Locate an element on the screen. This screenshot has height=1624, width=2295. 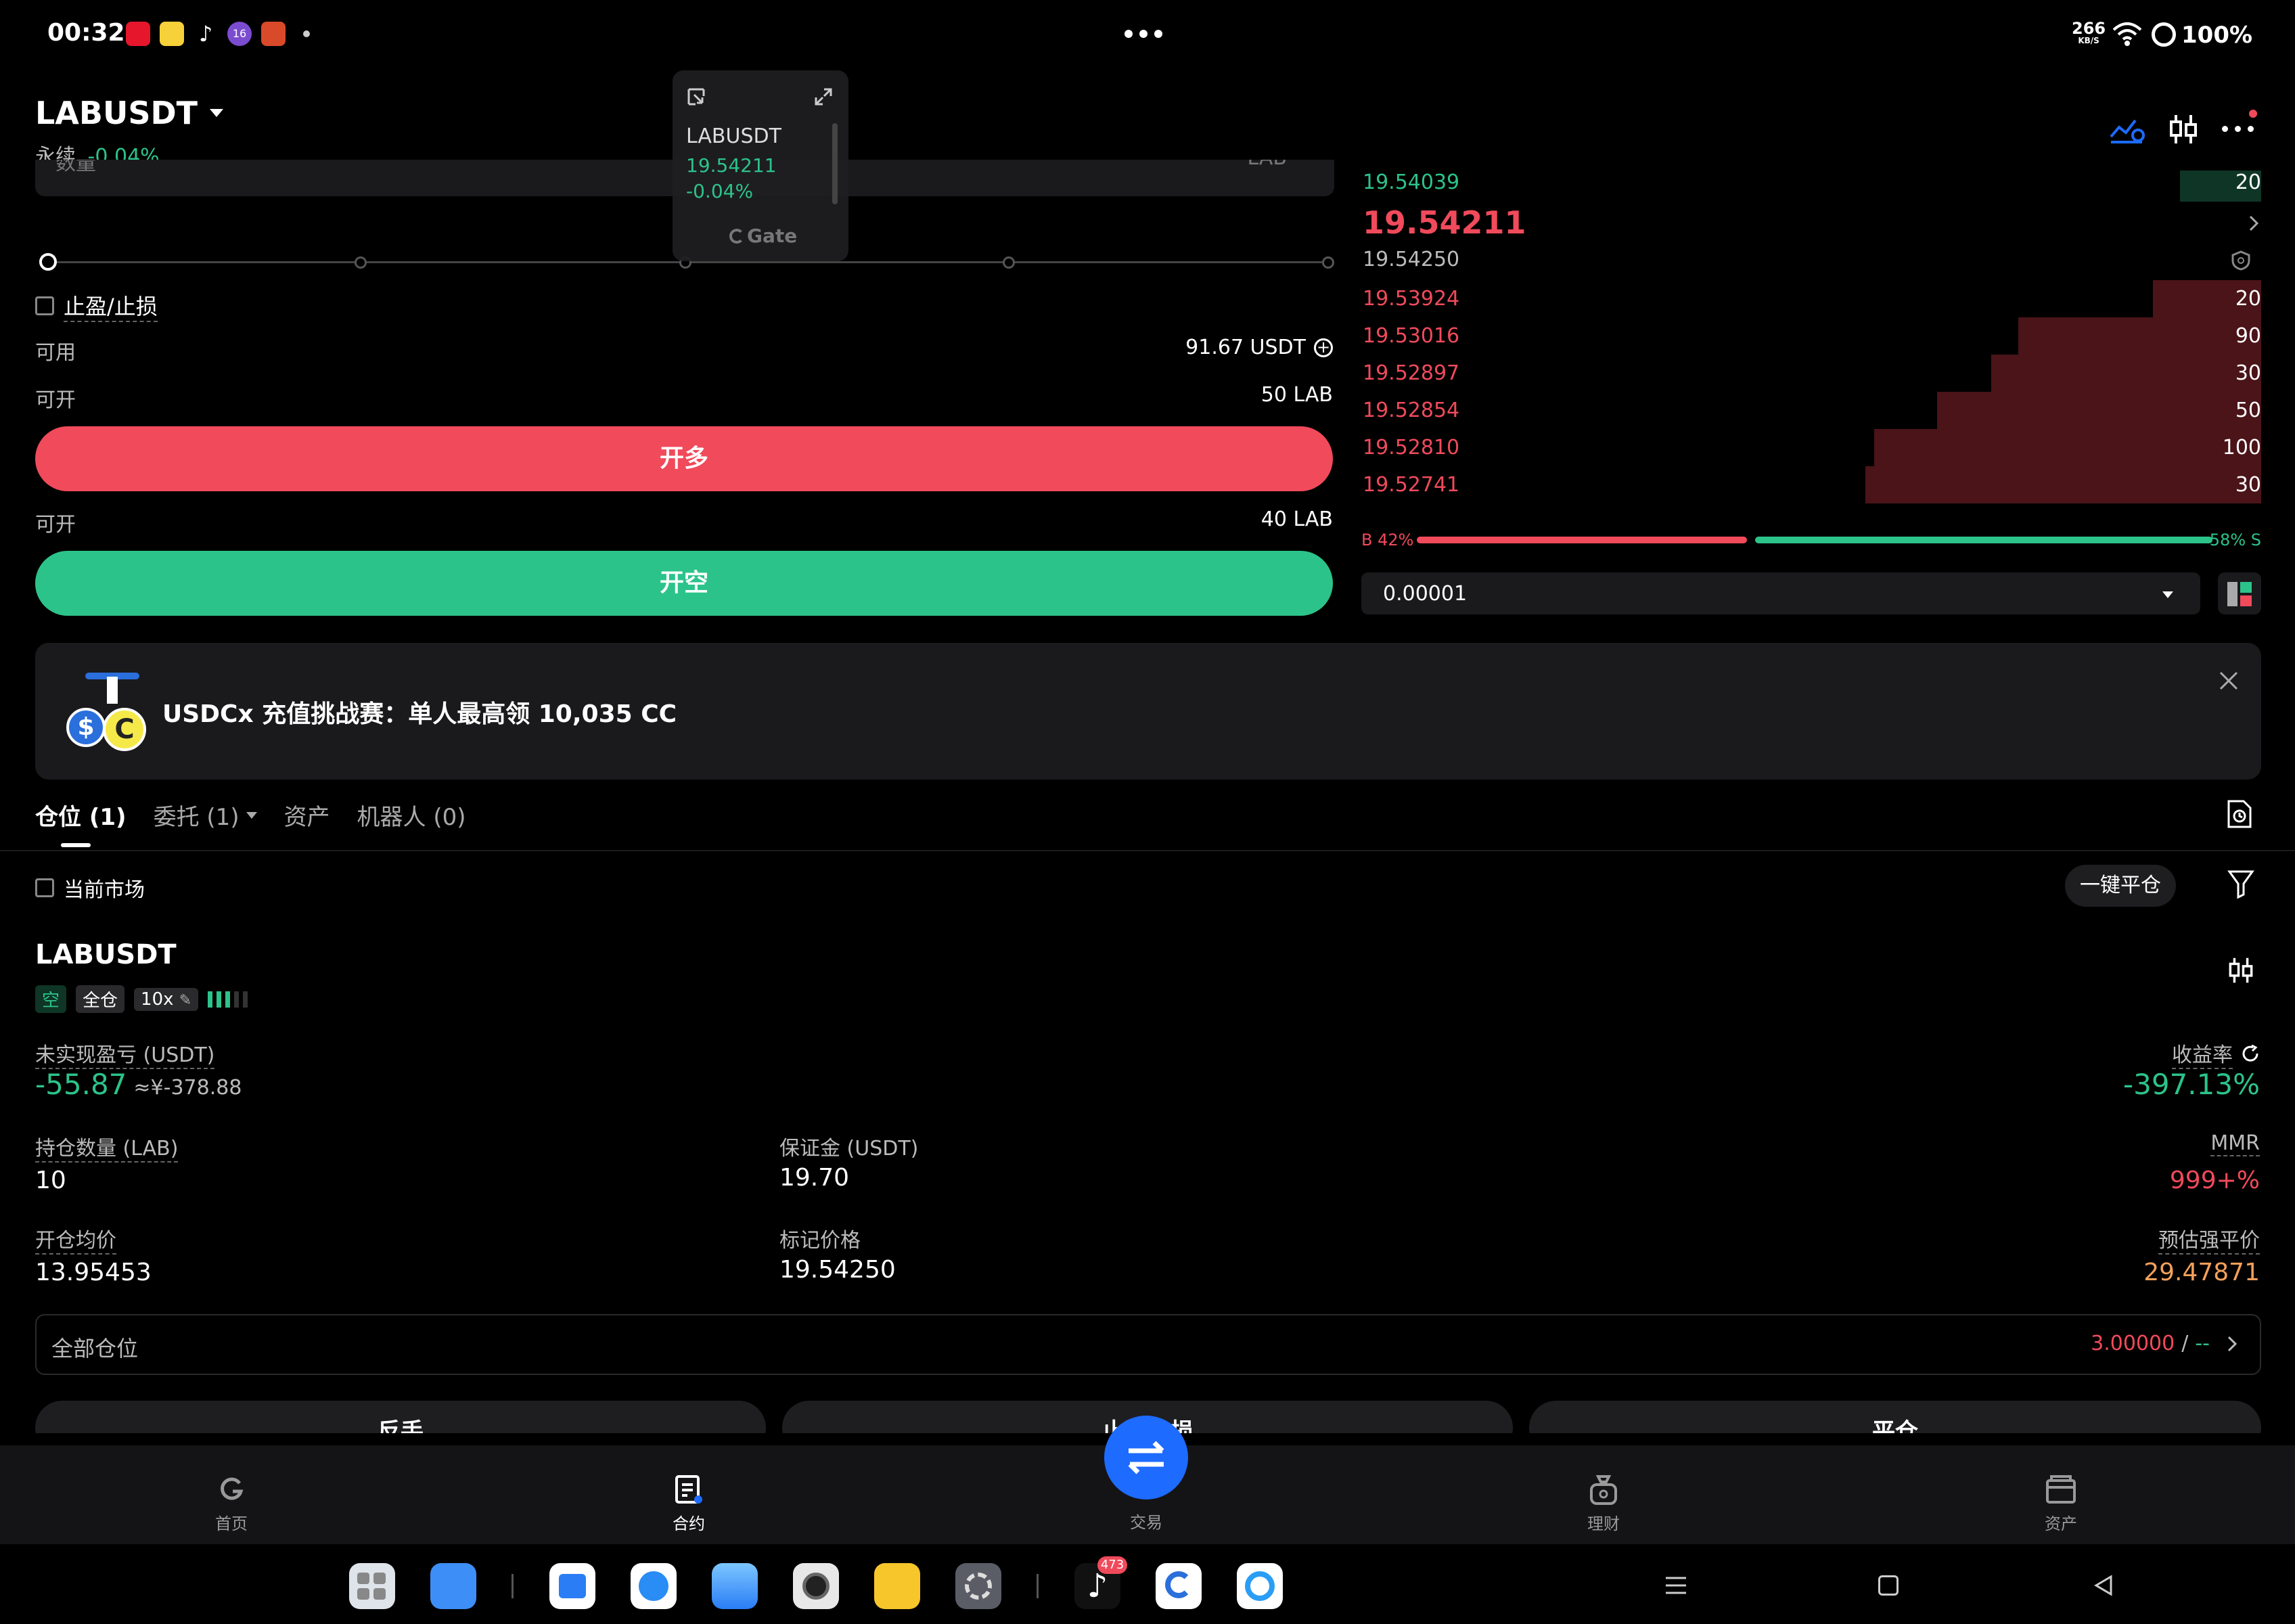
minimize-window-icon is located at coordinates (696, 97).